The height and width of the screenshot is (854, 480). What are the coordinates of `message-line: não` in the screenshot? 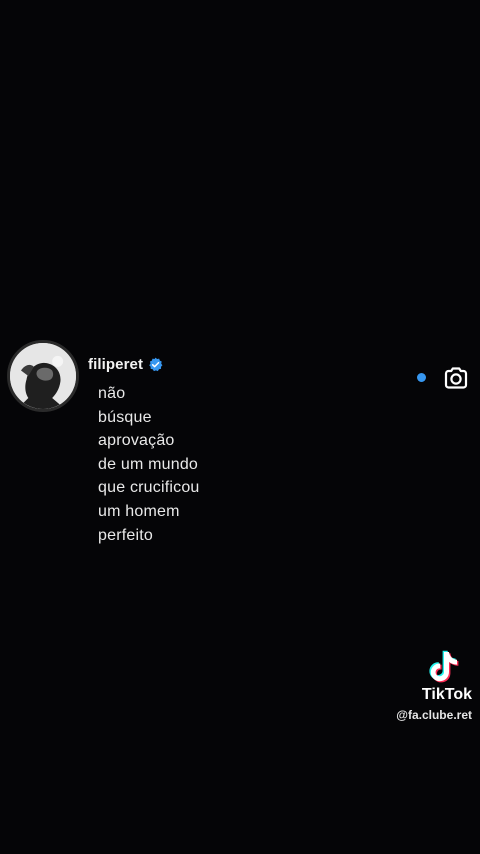 It's located at (112, 393).